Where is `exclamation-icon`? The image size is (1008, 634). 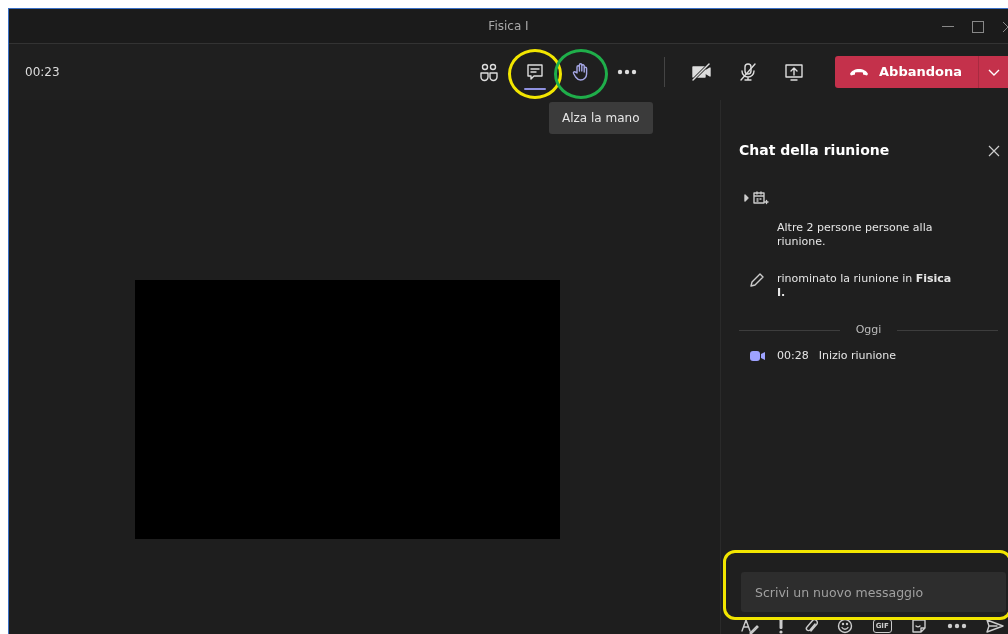 exclamation-icon is located at coordinates (781, 626).